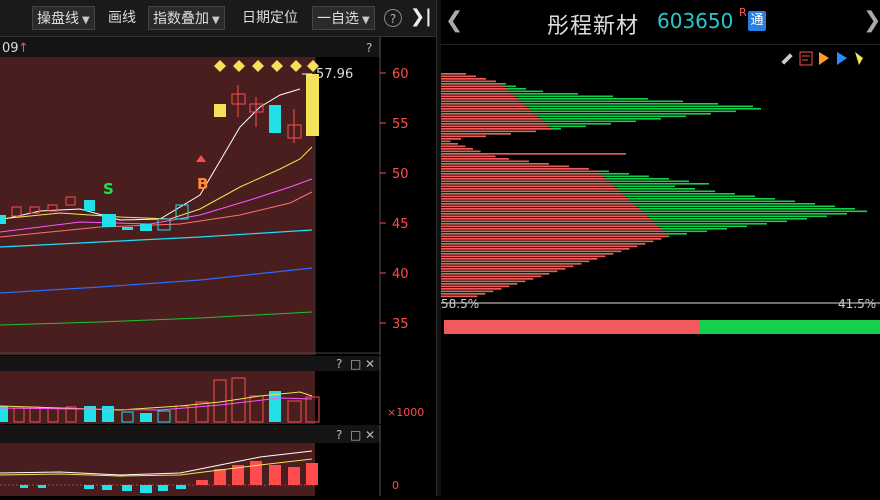 The height and width of the screenshot is (500, 880). I want to click on watchlist-dropdown: 一自选 ▼, so click(343, 18).